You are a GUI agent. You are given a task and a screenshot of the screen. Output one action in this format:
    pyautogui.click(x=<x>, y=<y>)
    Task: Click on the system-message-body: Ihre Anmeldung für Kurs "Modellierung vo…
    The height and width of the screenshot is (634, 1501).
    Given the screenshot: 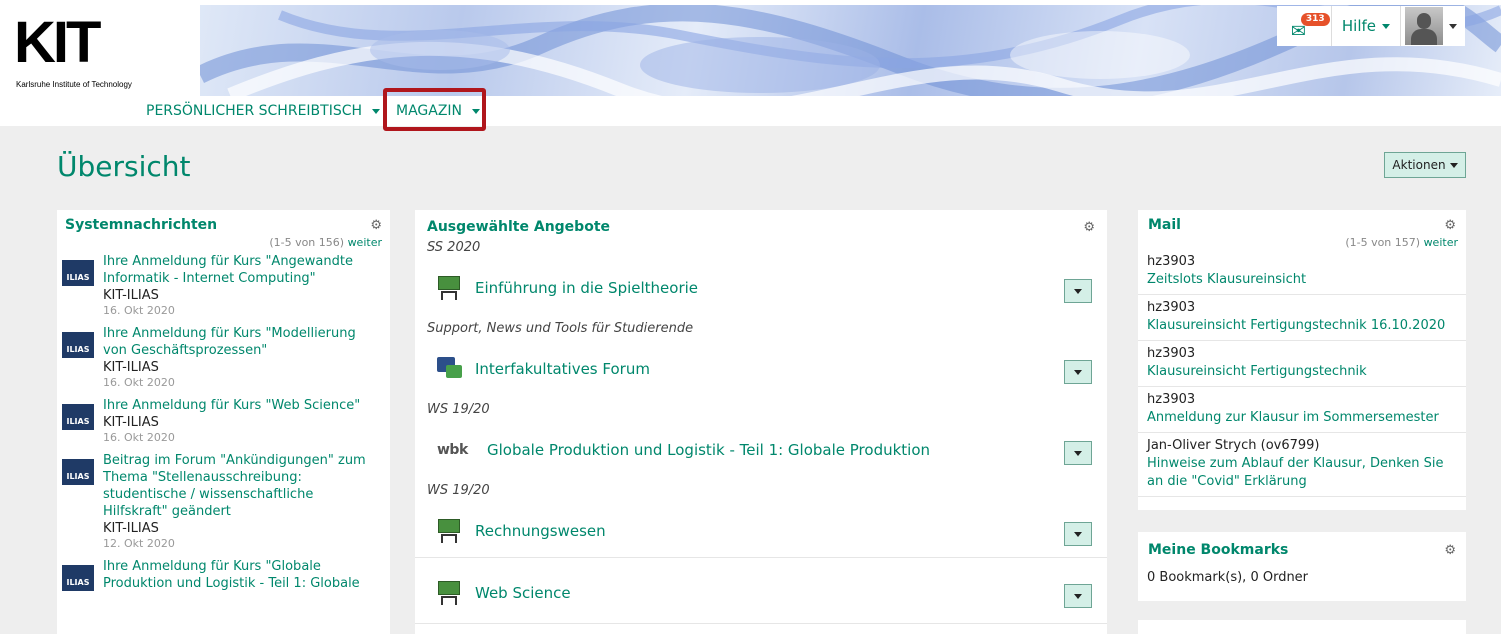 What is the action you would take?
    pyautogui.click(x=242, y=357)
    